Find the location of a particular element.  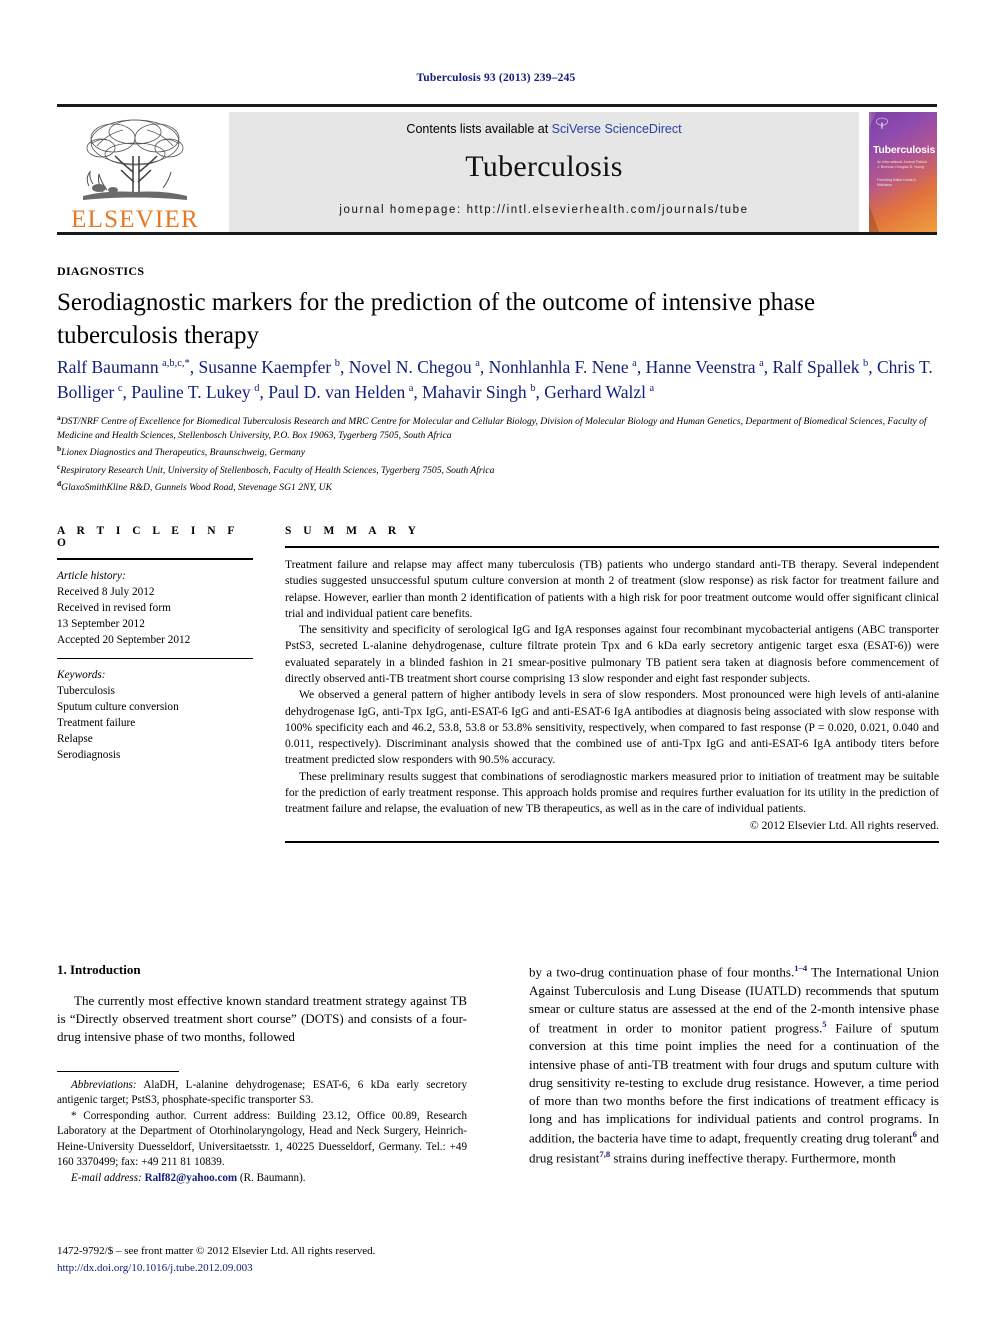

keyword-item: Relapse is located at coordinates (75, 739).